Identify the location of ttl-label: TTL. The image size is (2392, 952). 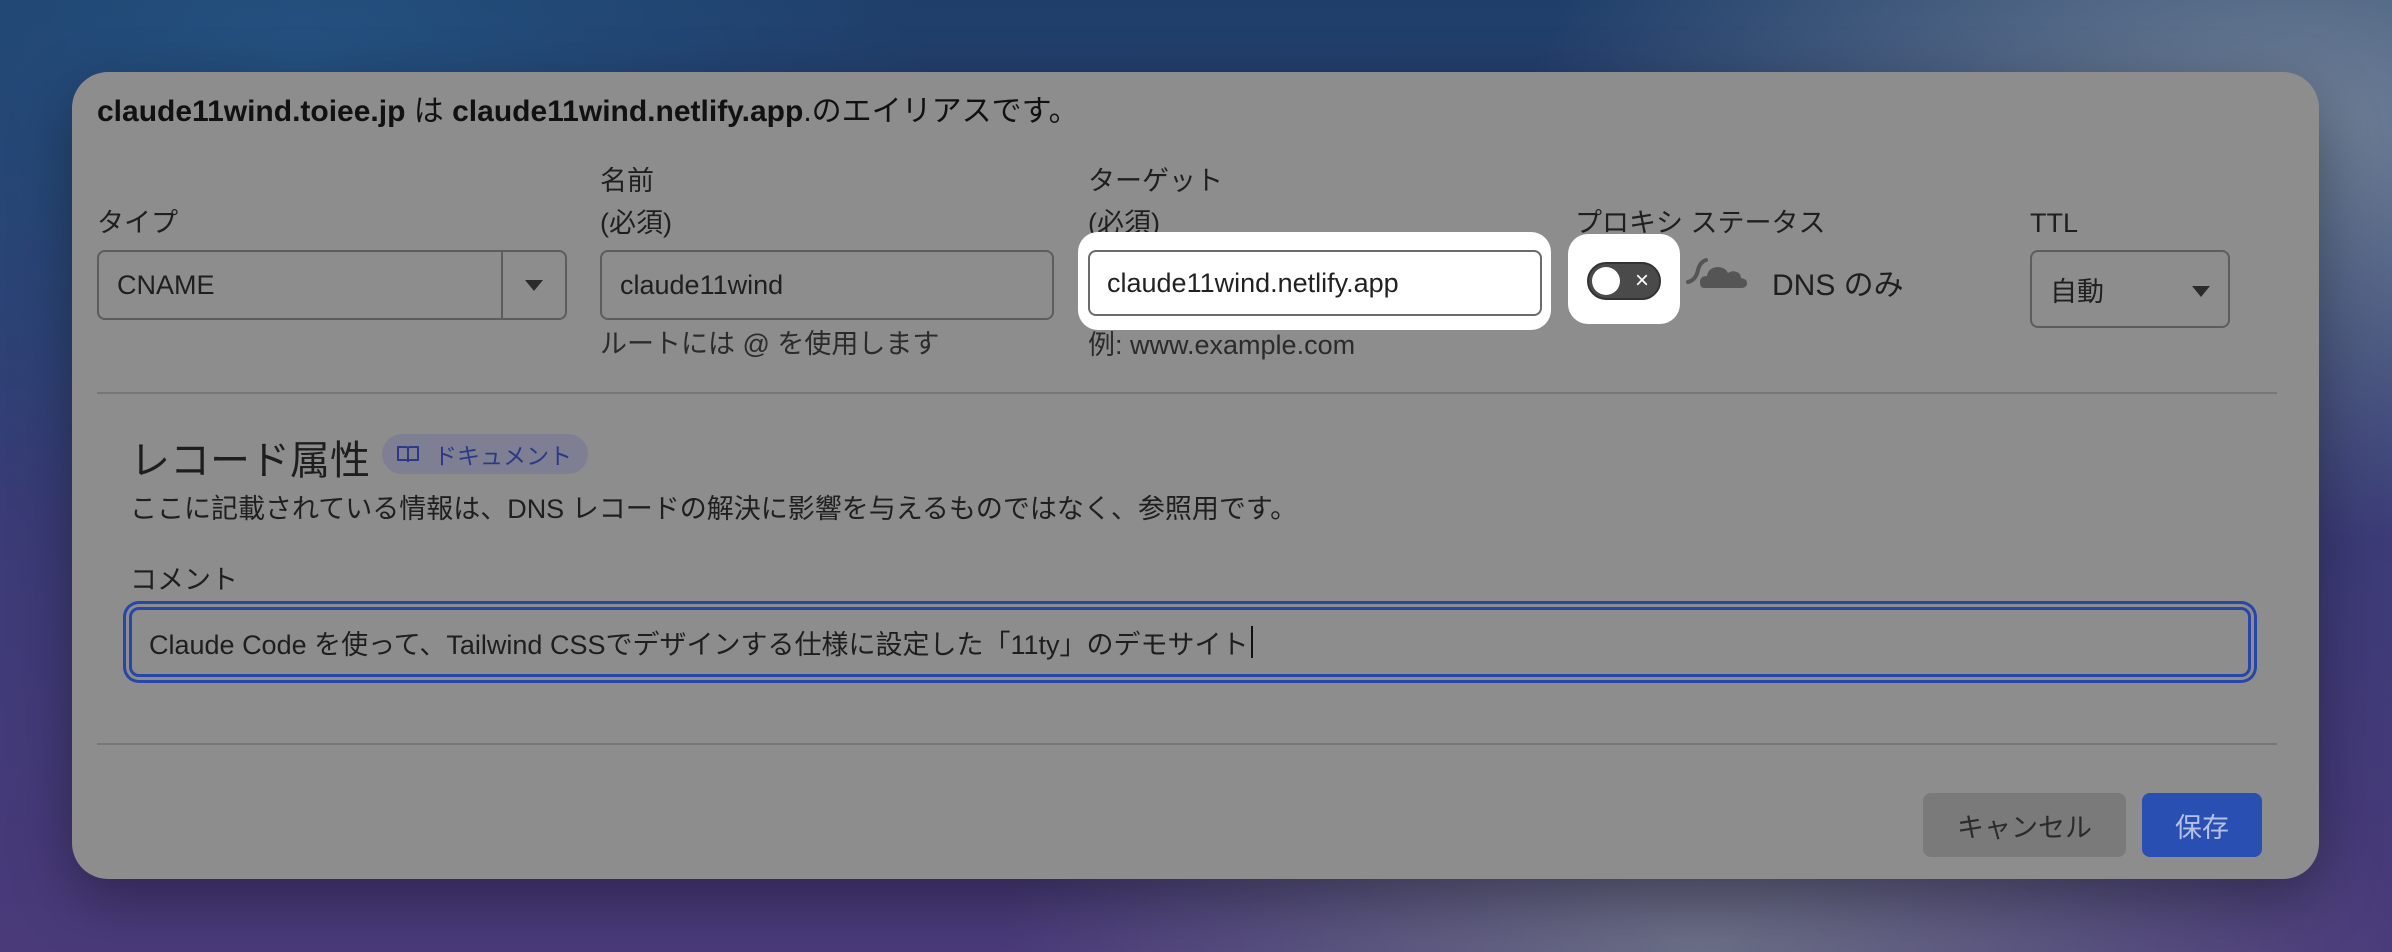
(2054, 223).